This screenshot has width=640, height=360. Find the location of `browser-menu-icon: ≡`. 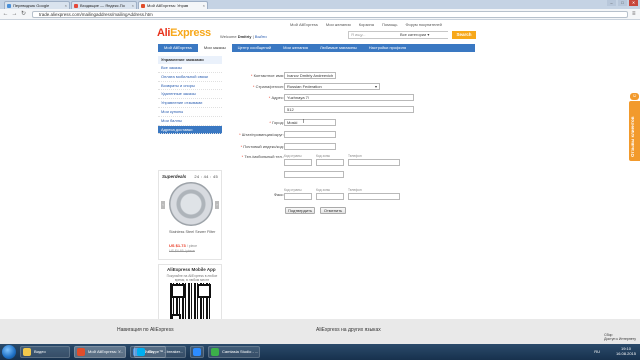

browser-menu-icon: ≡ is located at coordinates (635, 14).